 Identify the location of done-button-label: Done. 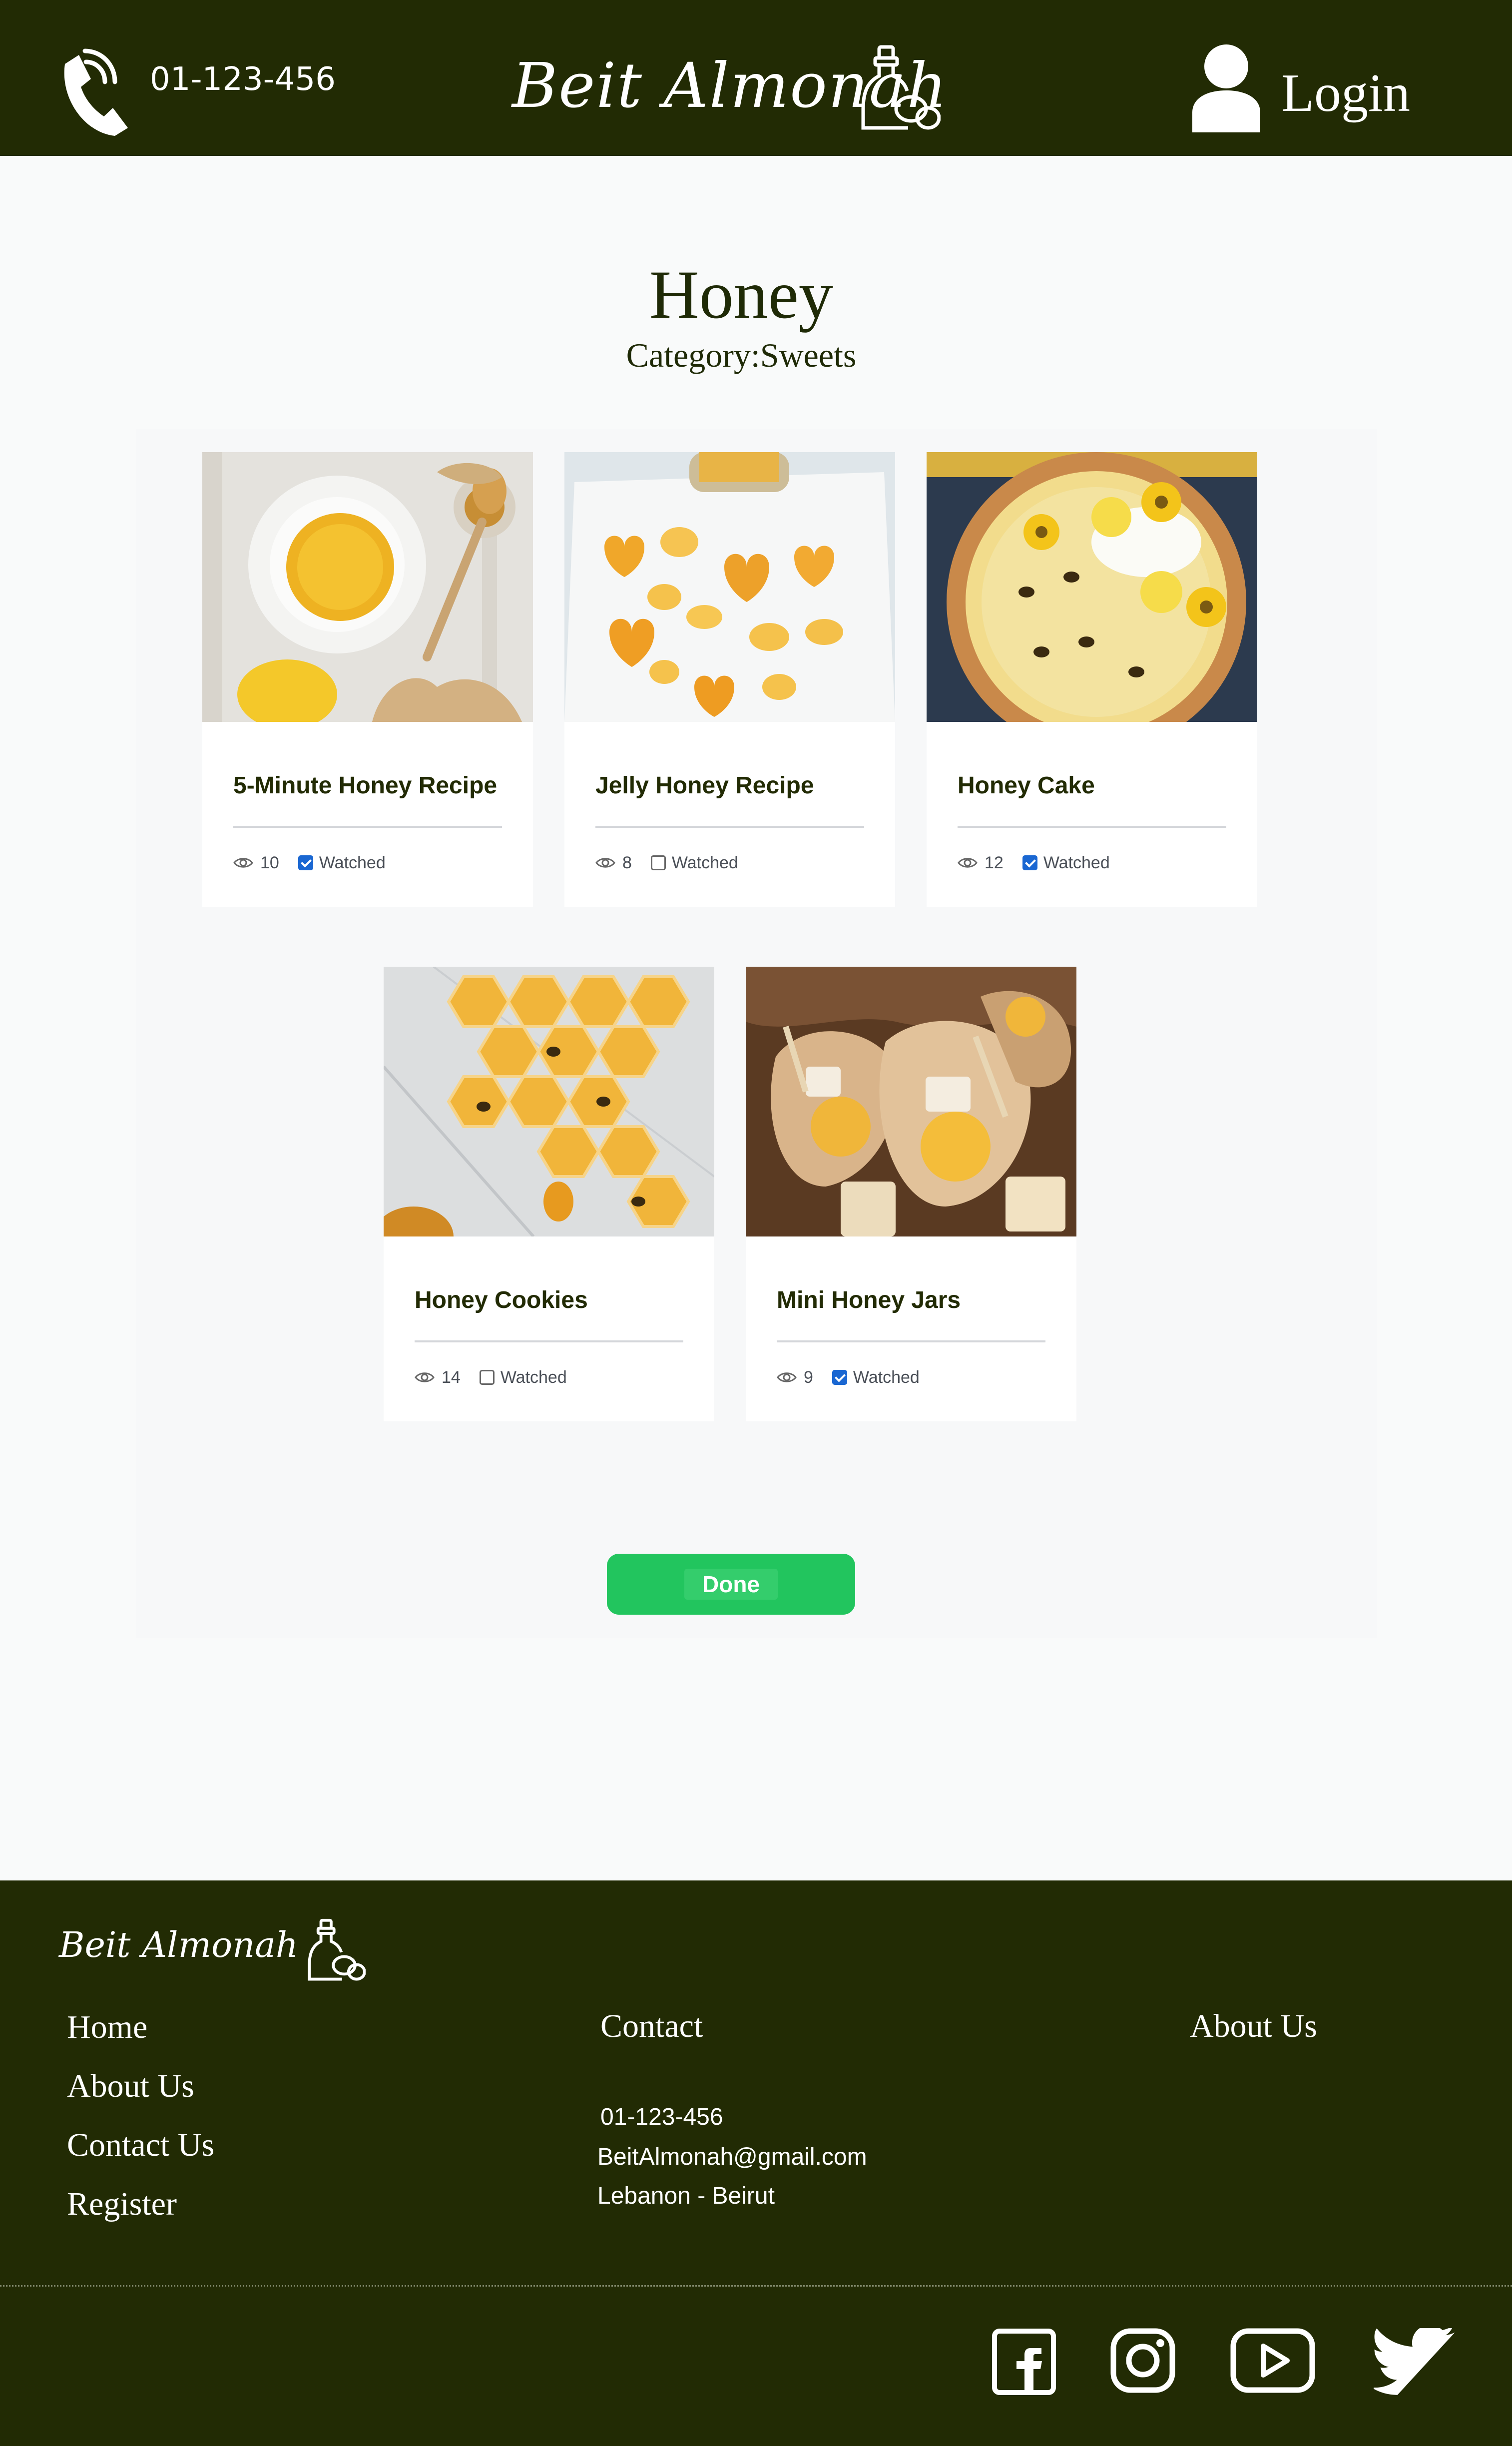
(731, 1584).